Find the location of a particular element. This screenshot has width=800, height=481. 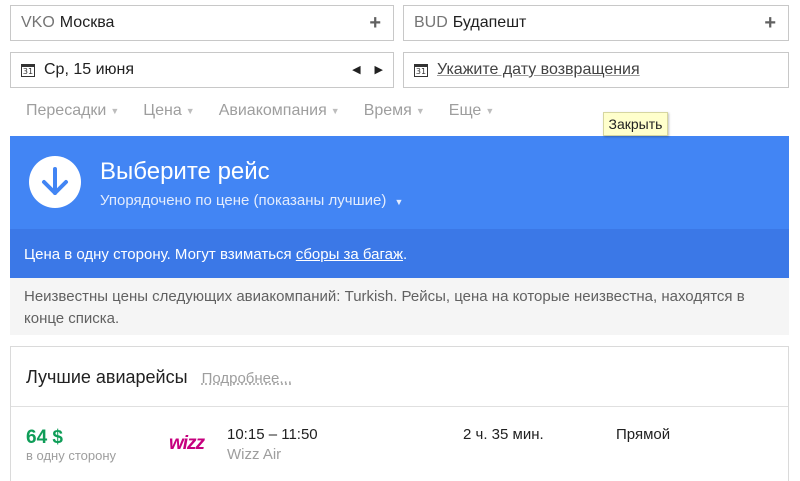

filter-label: Пересадки is located at coordinates (66, 110).